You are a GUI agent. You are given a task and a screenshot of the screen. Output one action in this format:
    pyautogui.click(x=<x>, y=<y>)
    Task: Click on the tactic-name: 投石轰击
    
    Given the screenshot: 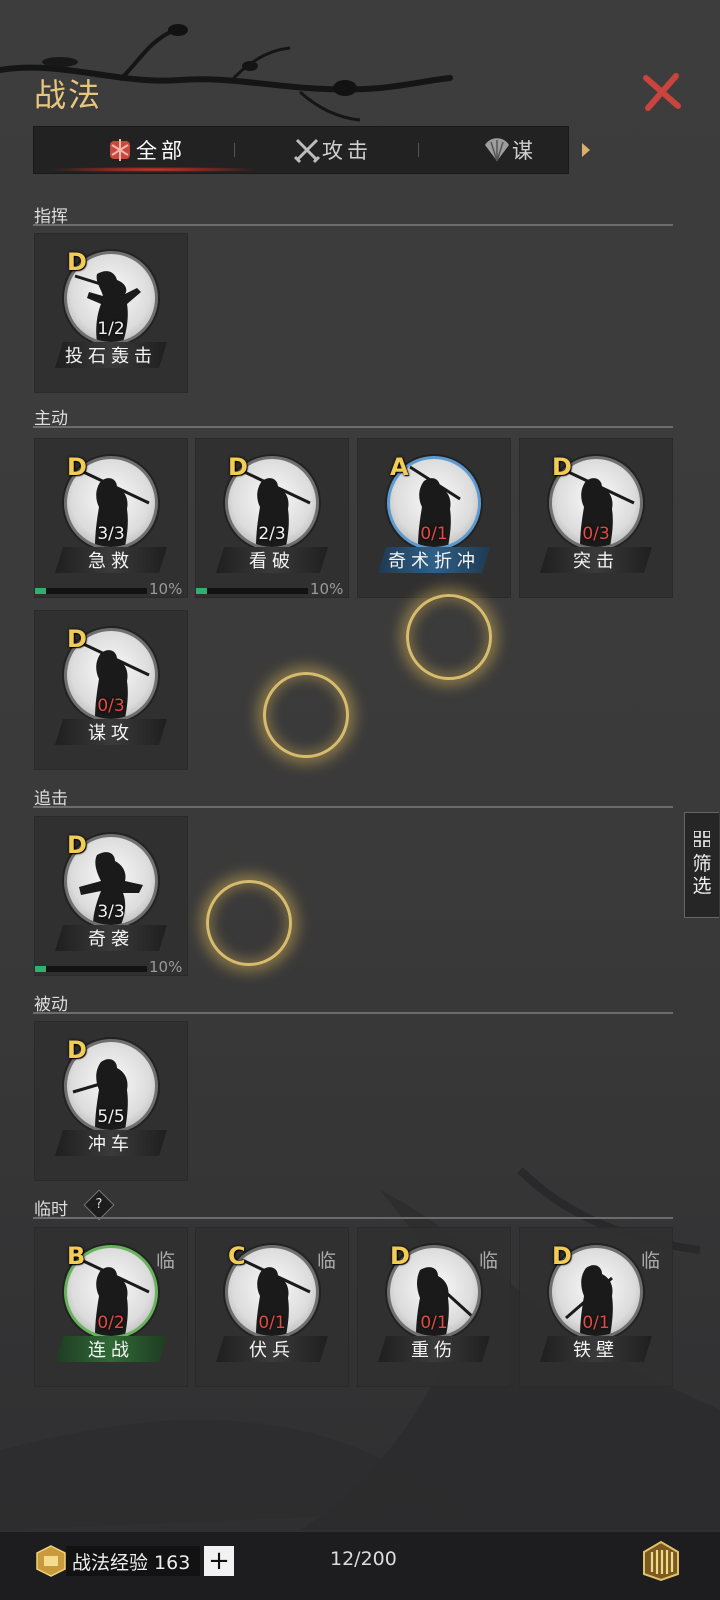 What is the action you would take?
    pyautogui.click(x=111, y=355)
    